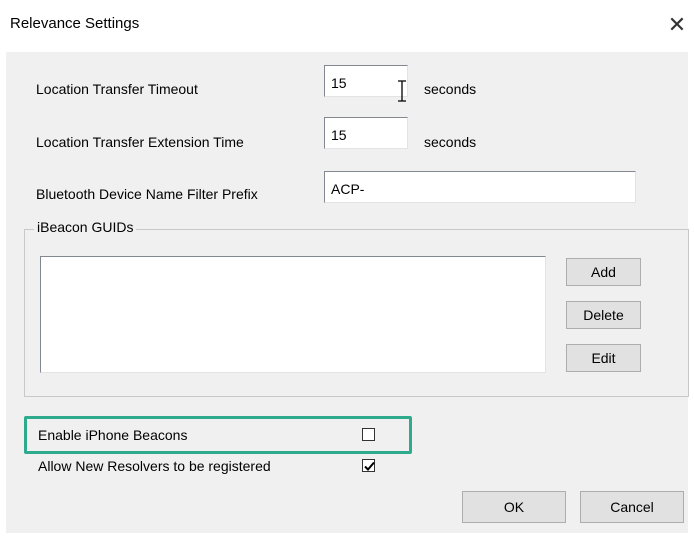 Image resolution: width=694 pixels, height=539 pixels. What do you see at coordinates (85, 227) in the screenshot?
I see `ibeacon-group-title: iBeacon GUIDs` at bounding box center [85, 227].